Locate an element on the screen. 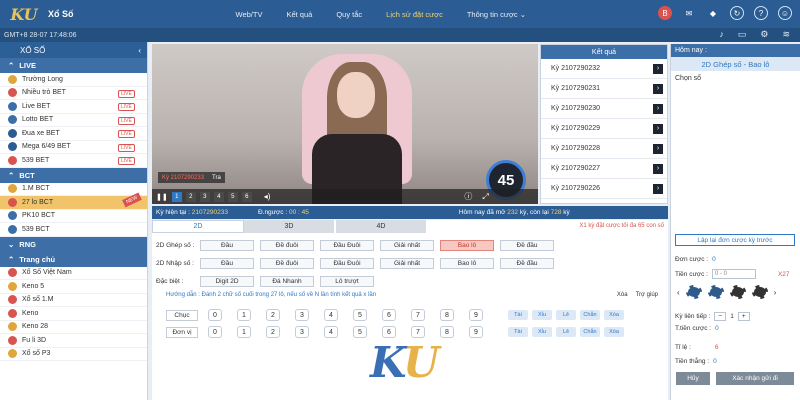 The height and width of the screenshot is (400, 800). sidebar-item: Keno is located at coordinates (73, 314).